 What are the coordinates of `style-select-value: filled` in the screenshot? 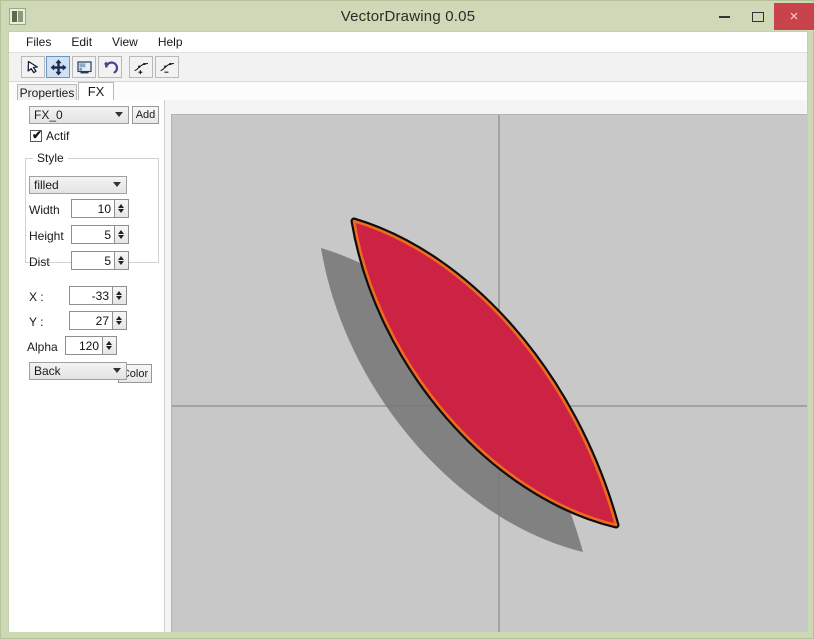 It's located at (46, 185).